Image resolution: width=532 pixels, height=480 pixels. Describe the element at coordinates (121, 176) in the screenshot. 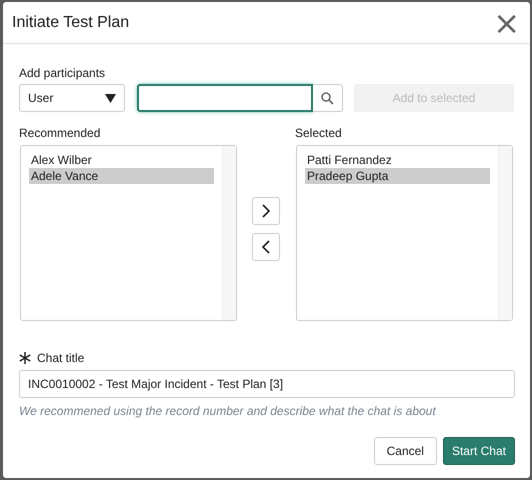

I see `list-item: Adele Vance` at that location.